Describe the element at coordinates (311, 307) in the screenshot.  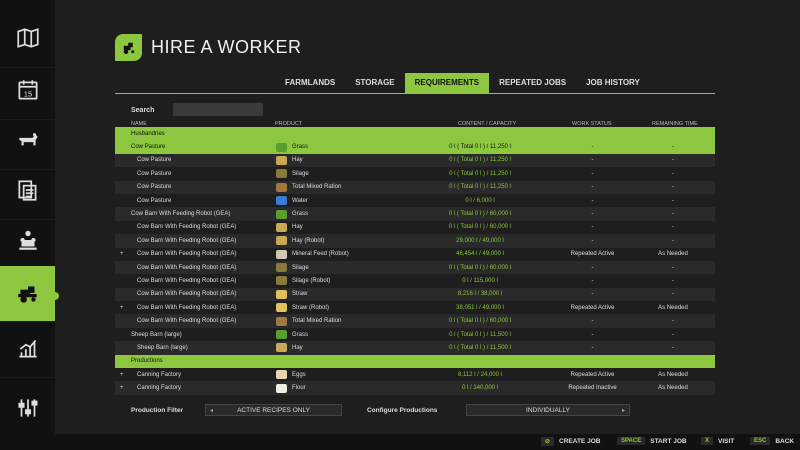
I see `row-product: Straw (Robot)` at that location.